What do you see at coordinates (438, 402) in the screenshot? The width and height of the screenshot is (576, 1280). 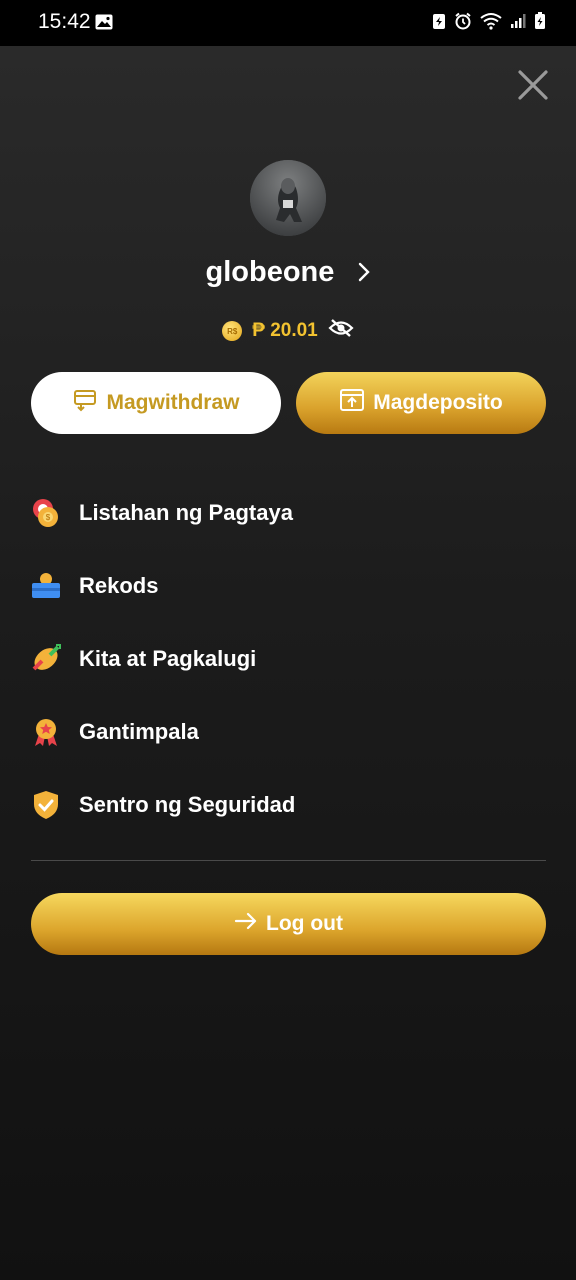 I see `deposit-label: Magdeposito` at bounding box center [438, 402].